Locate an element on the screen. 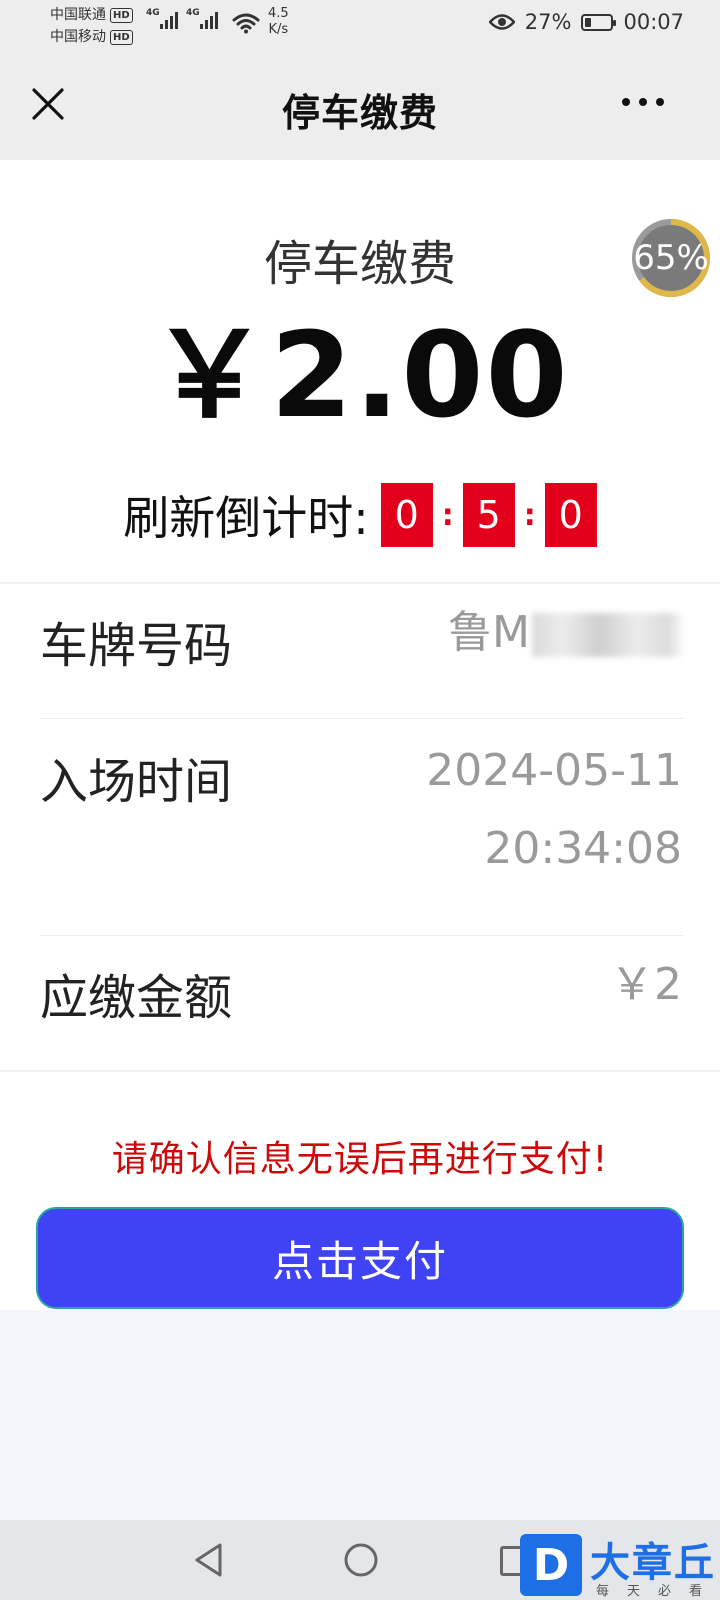 The image size is (720, 1600). refresh-countdown: 刷新倒计时: 0 : 5 : 0 is located at coordinates (360, 515).